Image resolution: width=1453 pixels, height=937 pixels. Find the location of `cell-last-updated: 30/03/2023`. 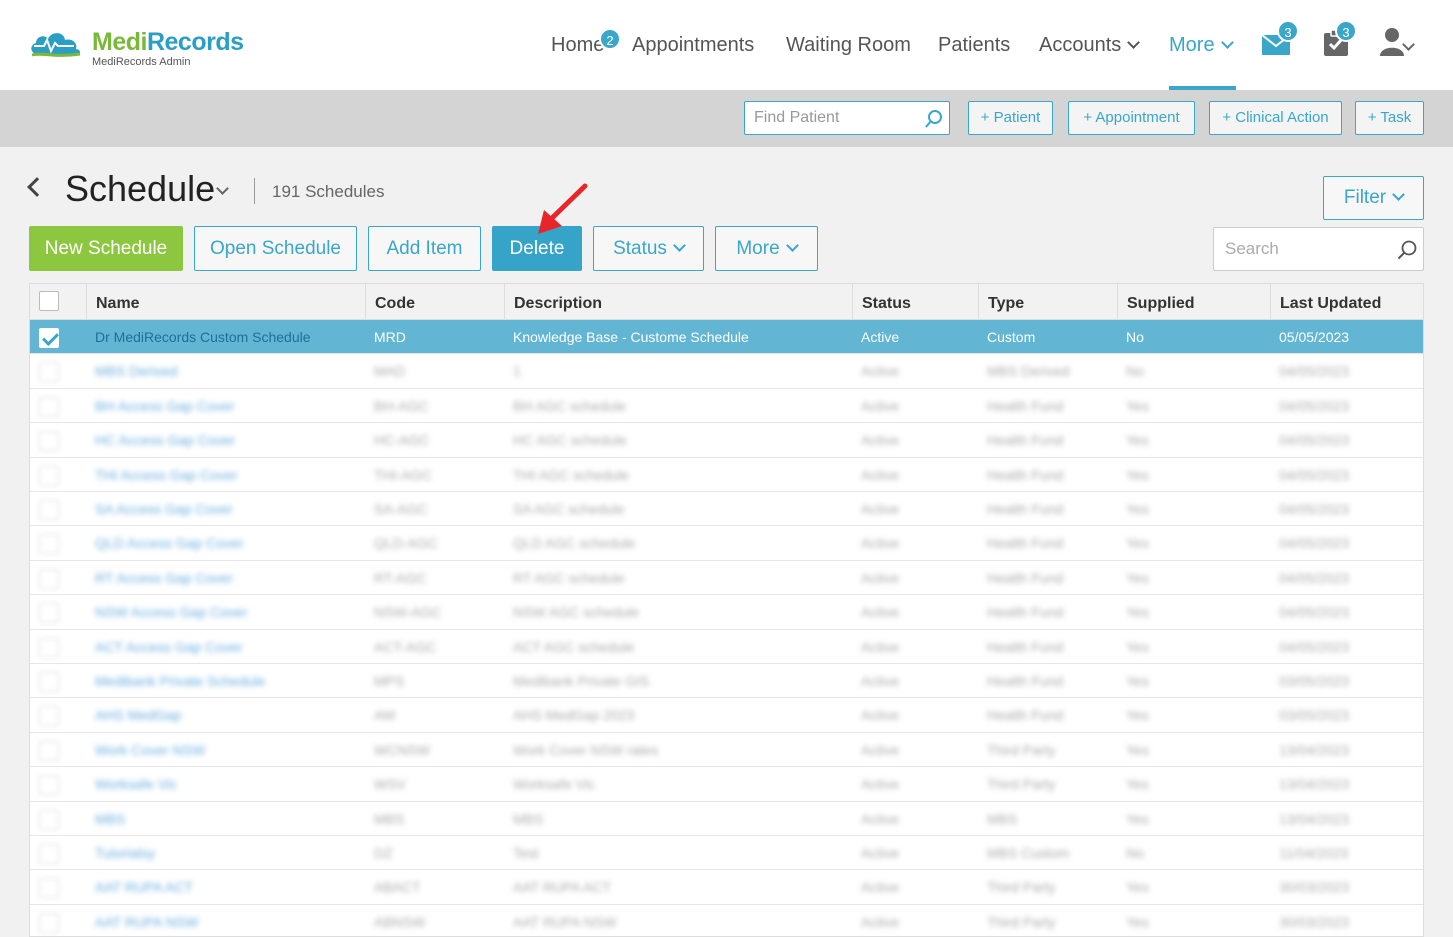

cell-last-updated: 30/03/2023 is located at coordinates (1314, 921).